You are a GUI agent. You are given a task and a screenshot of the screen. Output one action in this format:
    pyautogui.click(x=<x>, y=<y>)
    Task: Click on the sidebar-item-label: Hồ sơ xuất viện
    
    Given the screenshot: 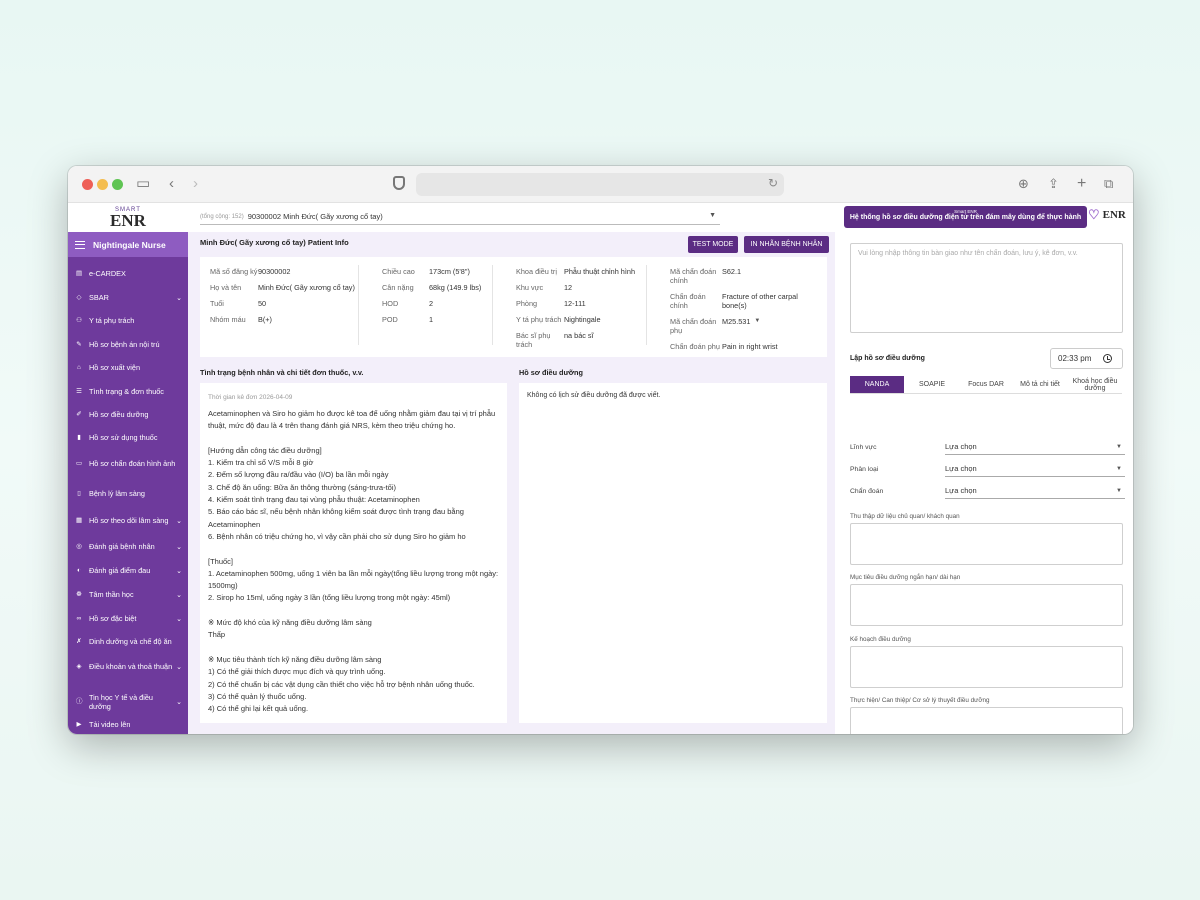 What is the action you would take?
    pyautogui.click(x=115, y=367)
    